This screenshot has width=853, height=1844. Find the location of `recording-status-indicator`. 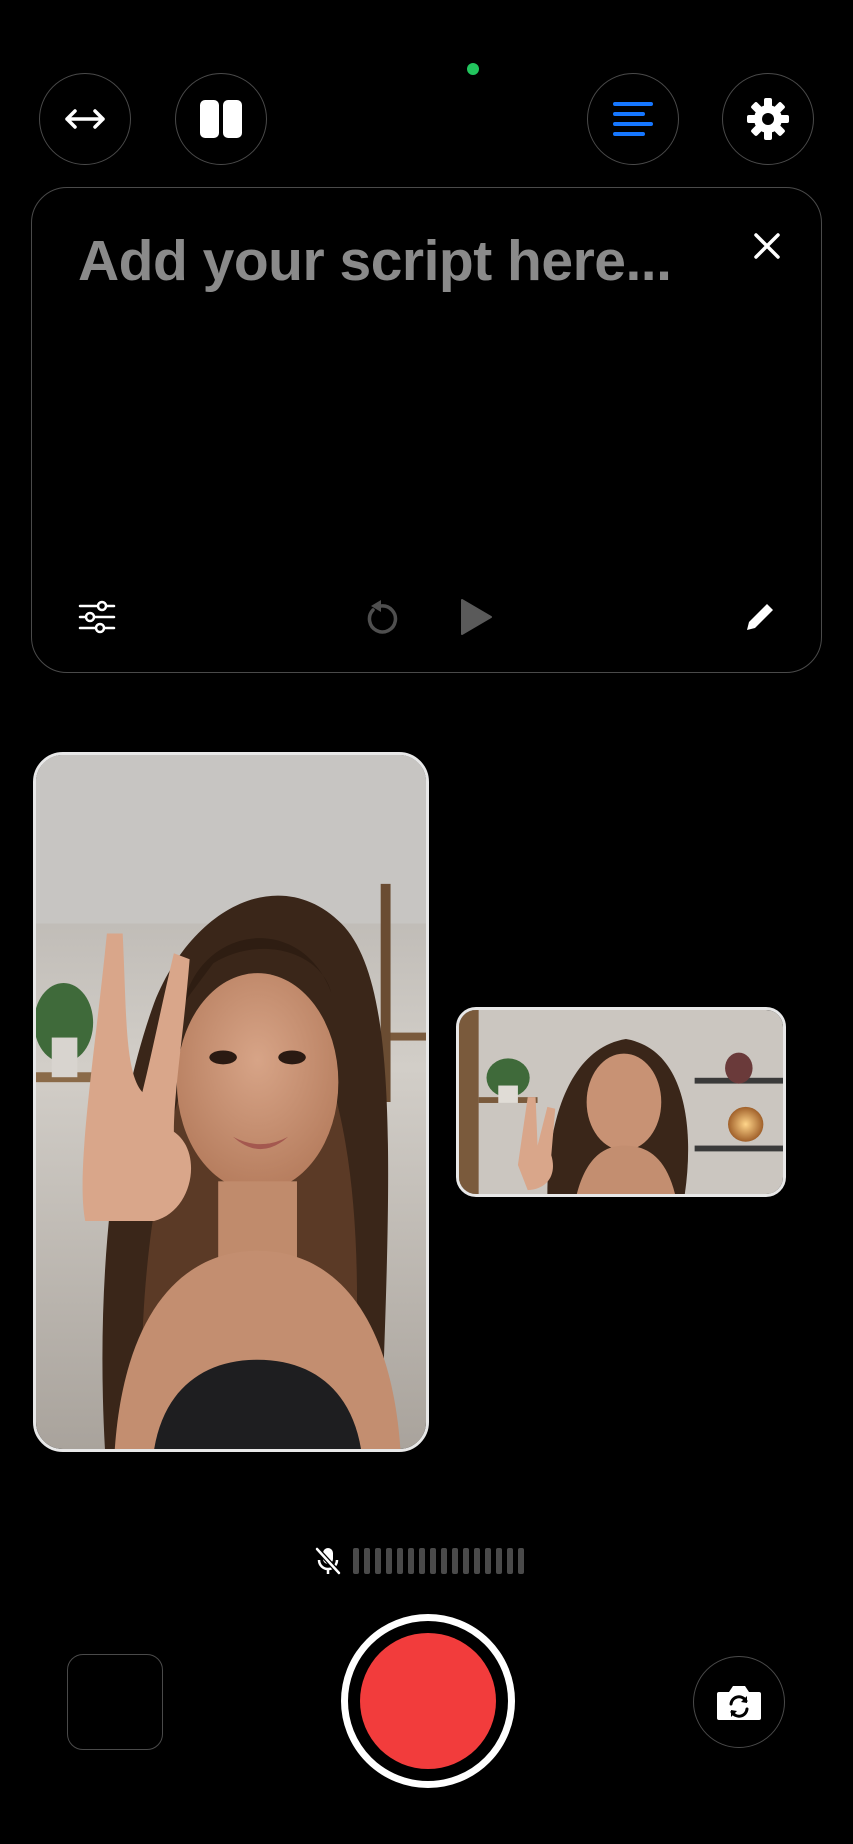

recording-status-indicator is located at coordinates (473, 69).